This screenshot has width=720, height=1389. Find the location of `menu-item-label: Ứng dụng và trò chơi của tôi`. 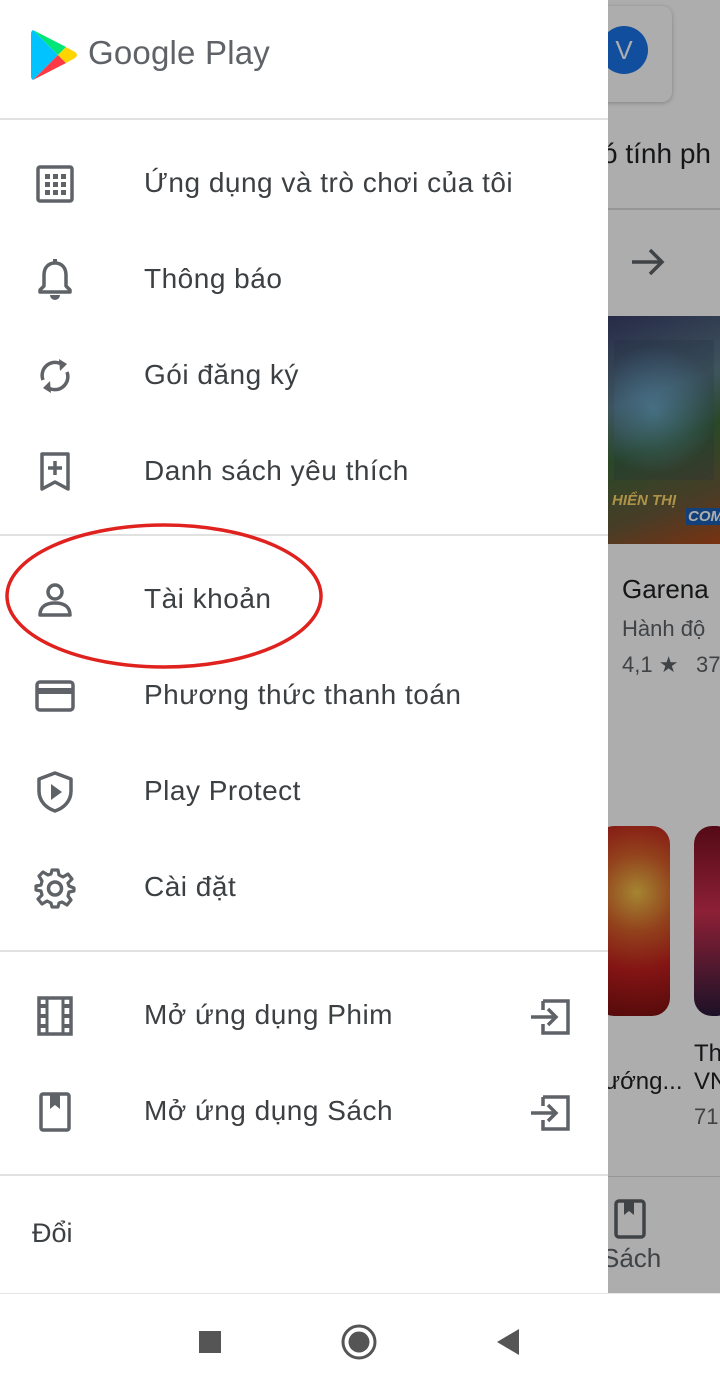

menu-item-label: Ứng dụng và trò chơi của tôi is located at coordinates (329, 182).